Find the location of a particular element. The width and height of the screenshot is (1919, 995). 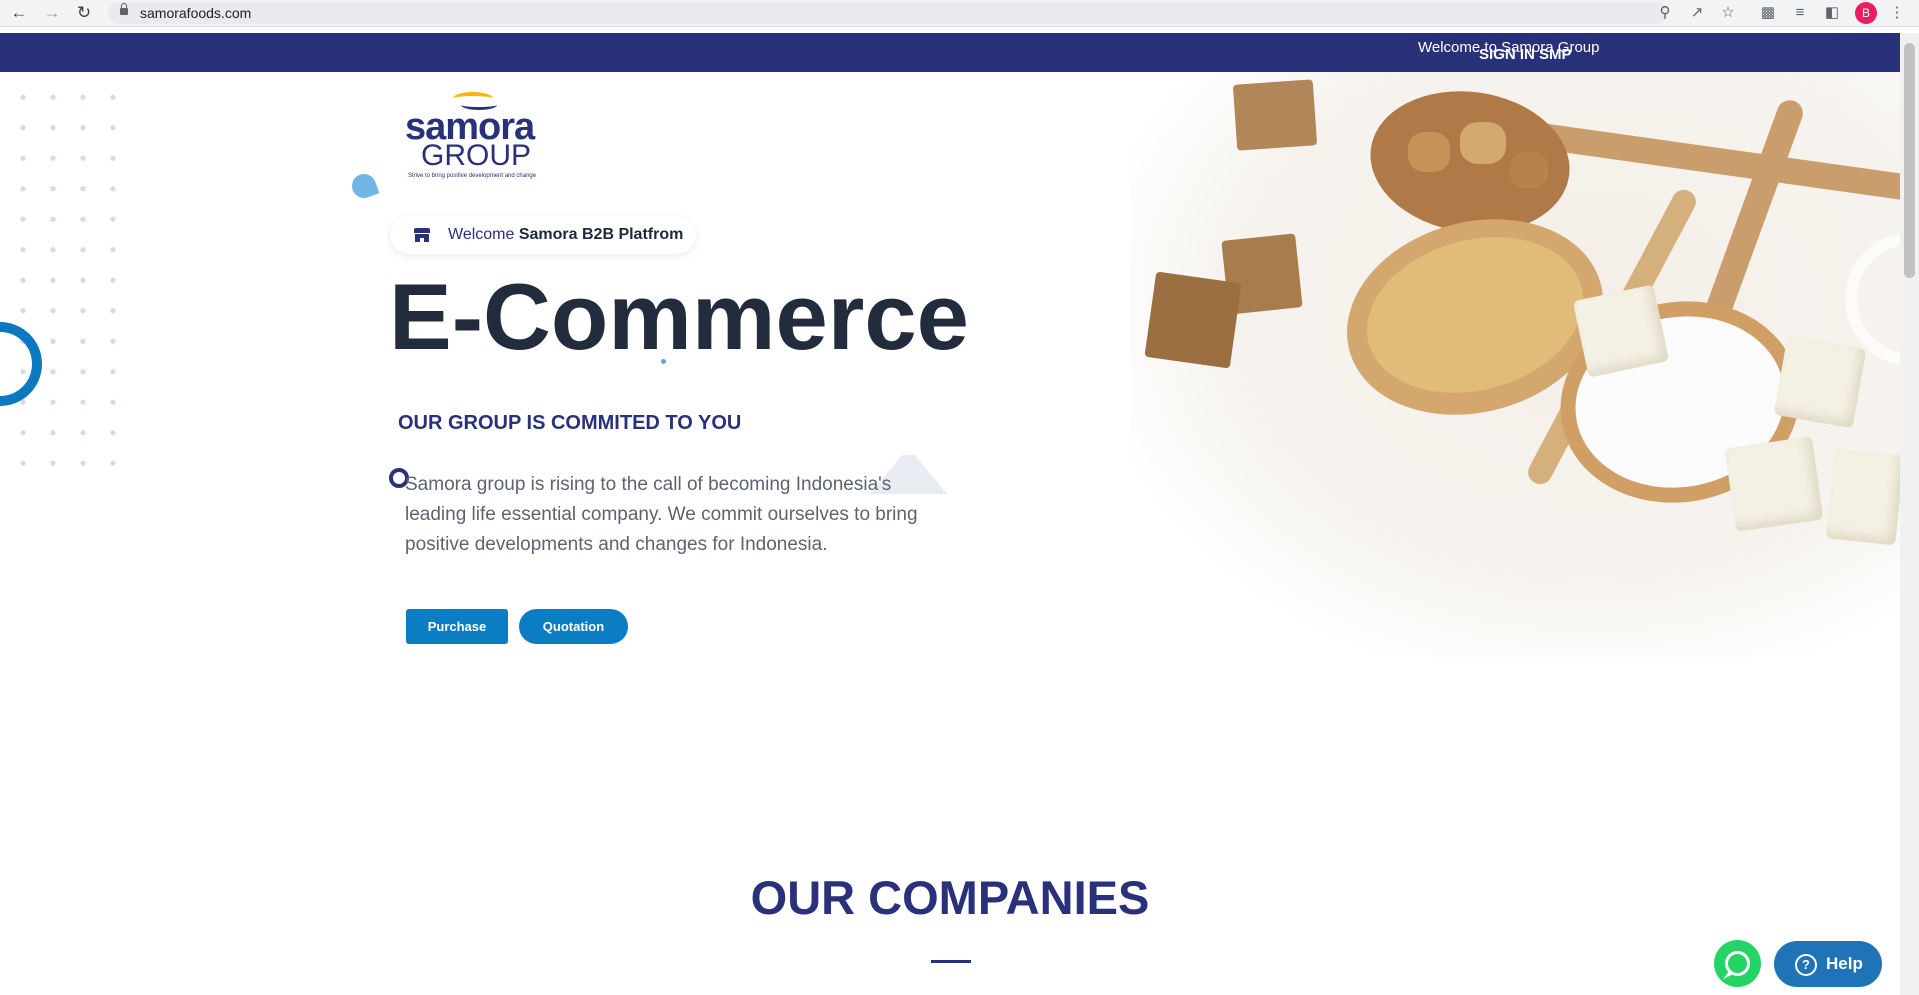

kebab-menu-icon: ⋮ is located at coordinates (1897, 13).